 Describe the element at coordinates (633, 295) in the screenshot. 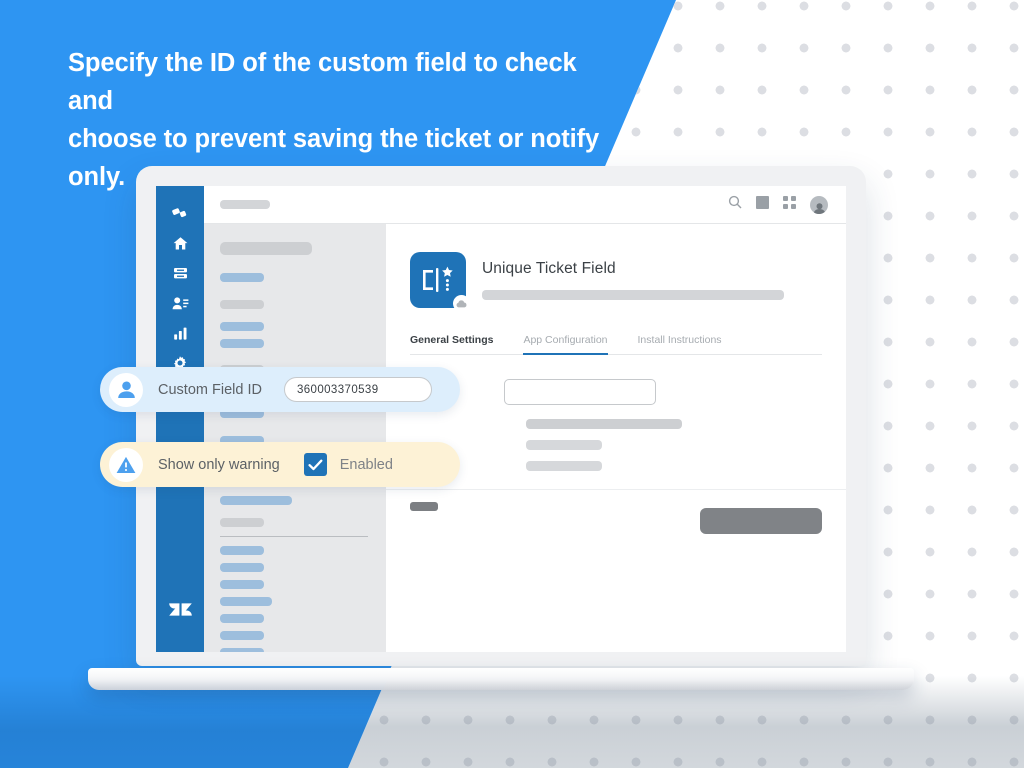

I see `app-subtitle-placeholder` at that location.